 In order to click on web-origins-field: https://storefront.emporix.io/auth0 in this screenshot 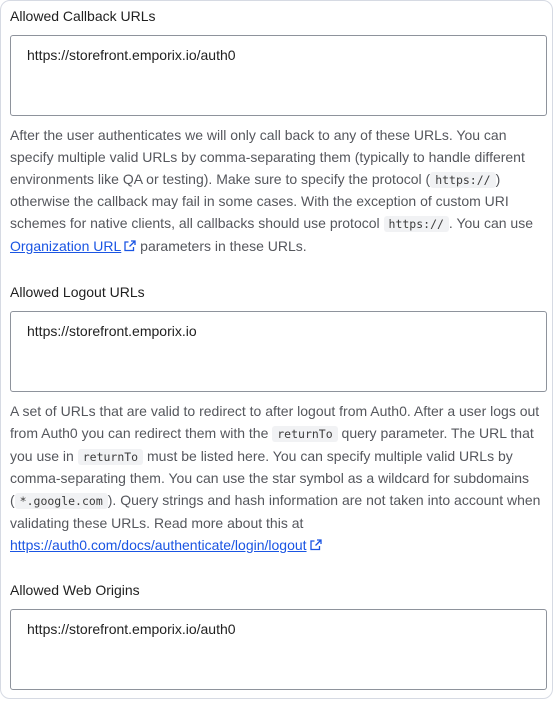, I will do `click(278, 649)`.